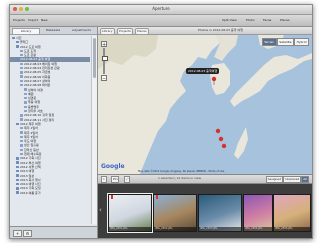 Image resolution: width=320 pixels, height=243 pixels. I want to click on tab-adjustments: Adjustments, so click(81, 30).